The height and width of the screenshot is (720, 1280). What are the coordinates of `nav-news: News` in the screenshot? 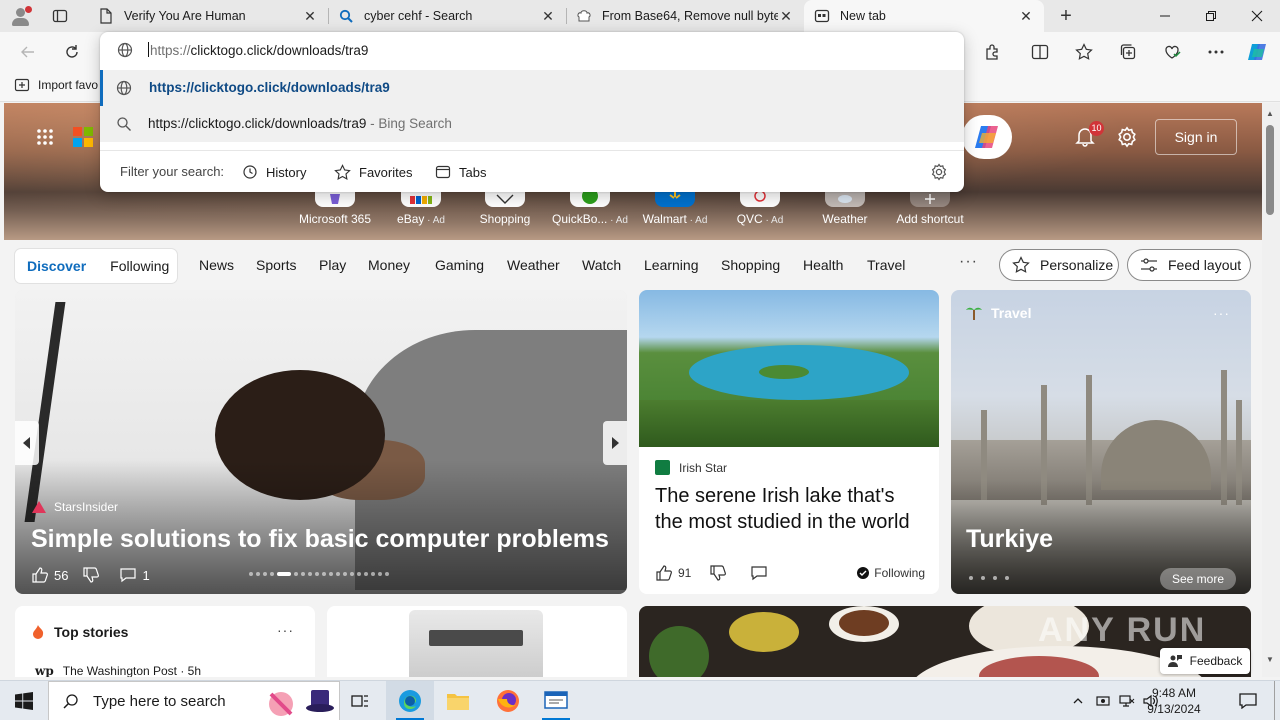 It's located at (216, 265).